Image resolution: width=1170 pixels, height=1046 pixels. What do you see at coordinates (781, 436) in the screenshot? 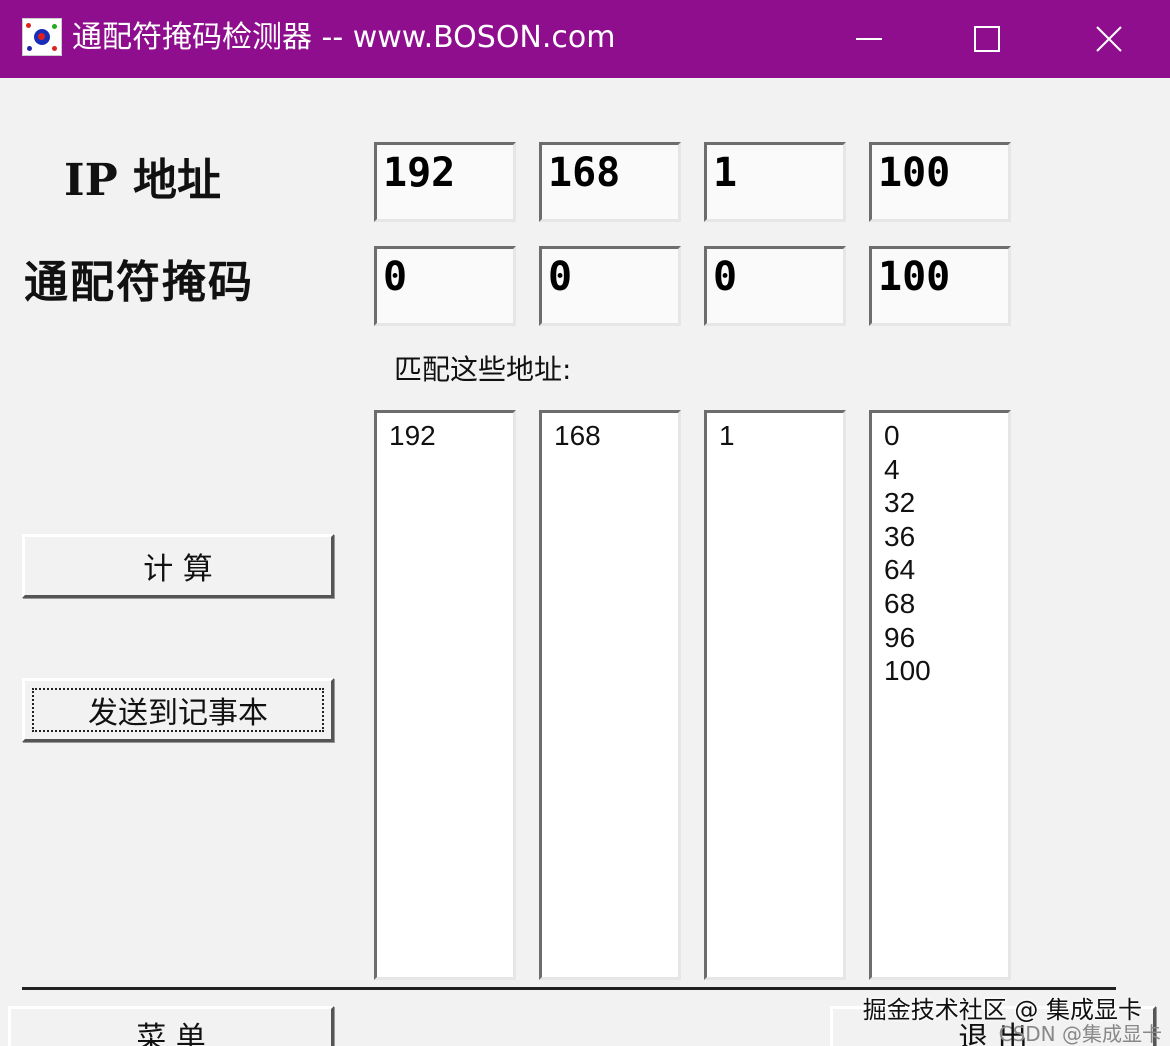
I see `list-item: 1` at bounding box center [781, 436].